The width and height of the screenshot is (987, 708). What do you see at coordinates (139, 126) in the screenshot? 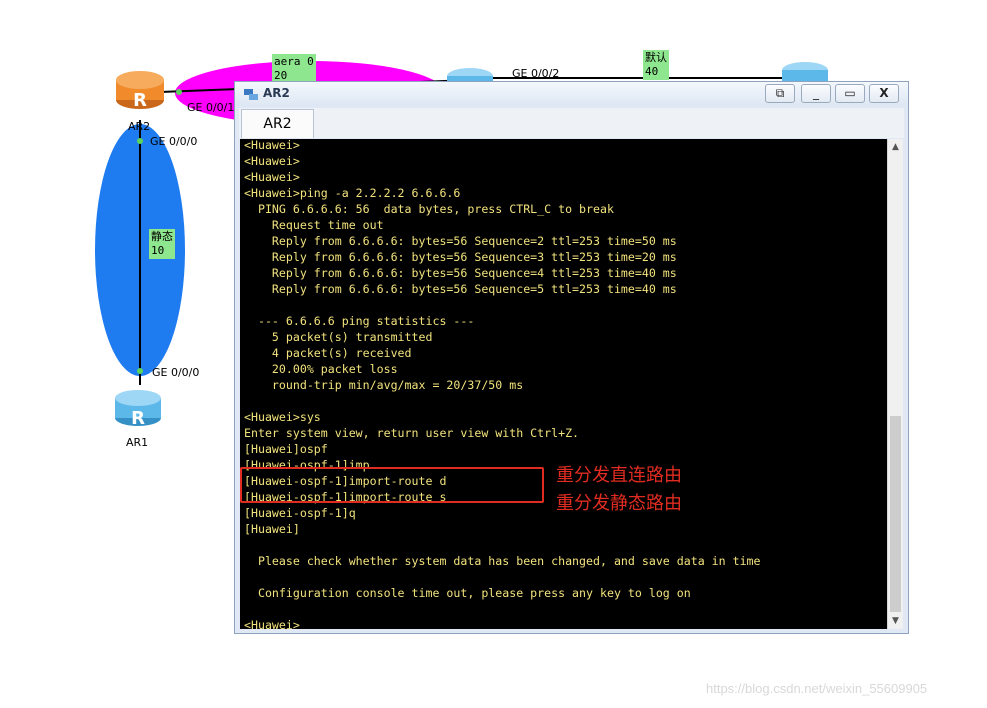
I see `router-ar2-label: AR2` at bounding box center [139, 126].